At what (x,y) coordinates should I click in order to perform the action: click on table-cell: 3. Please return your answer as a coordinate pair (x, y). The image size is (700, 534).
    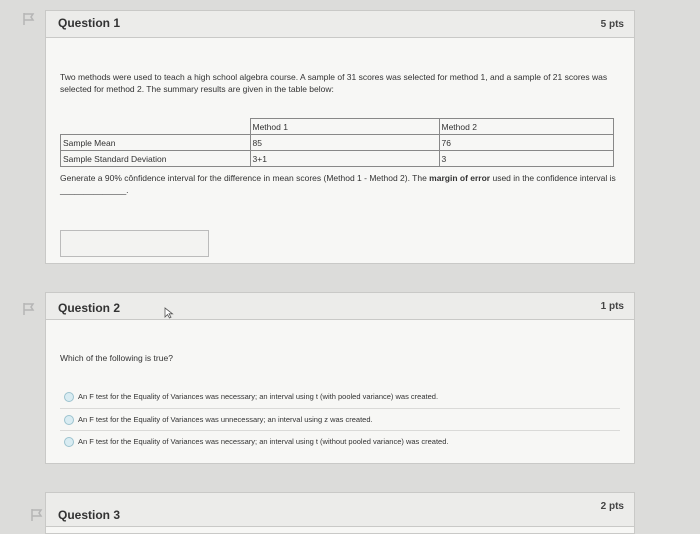
    Looking at the image, I should click on (526, 158).